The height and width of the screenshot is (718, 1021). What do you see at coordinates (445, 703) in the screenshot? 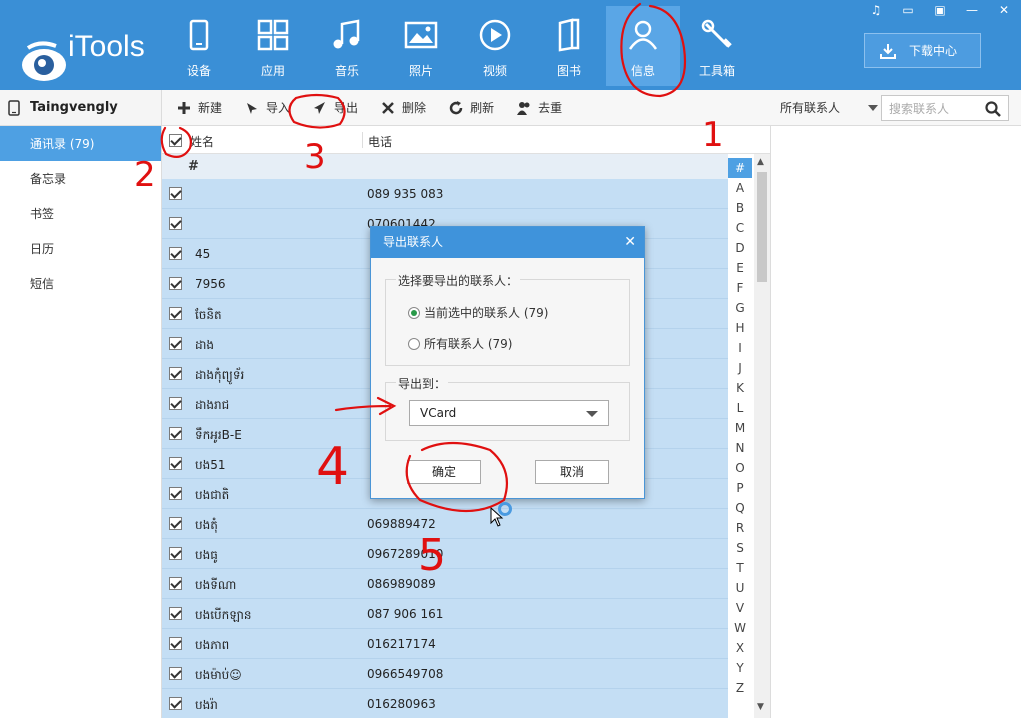
I see `table-row: បងរ៉ា 016280963` at bounding box center [445, 703].